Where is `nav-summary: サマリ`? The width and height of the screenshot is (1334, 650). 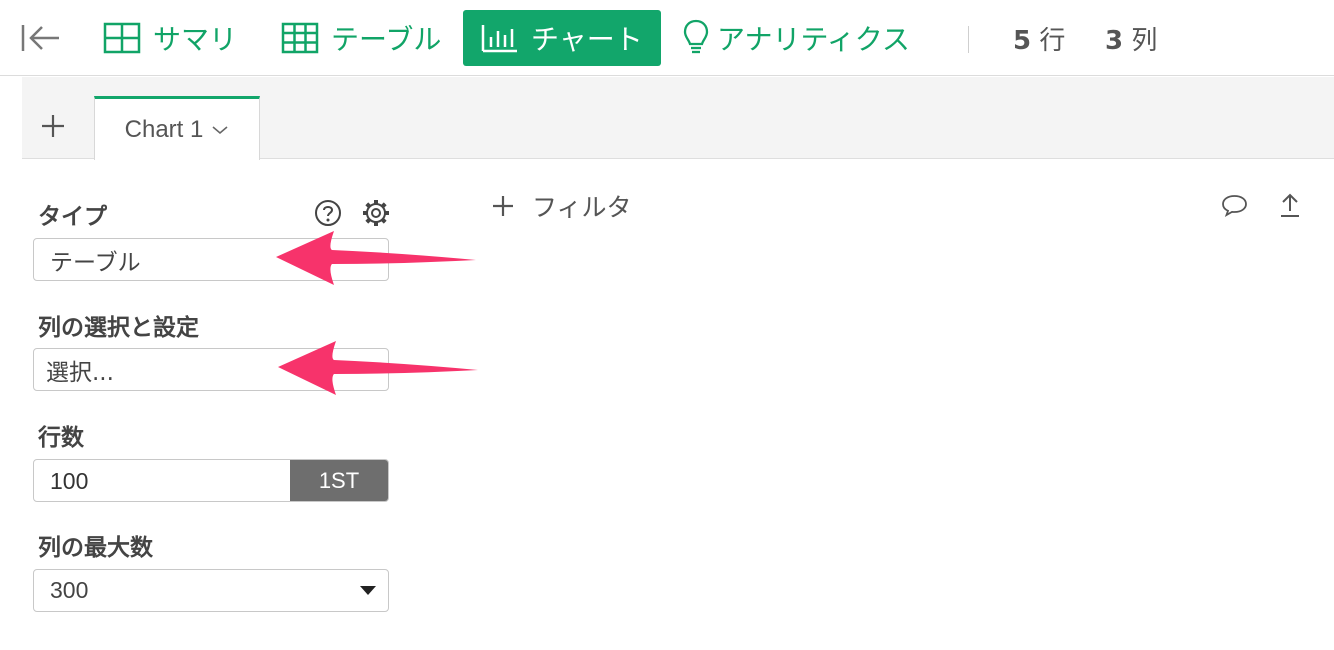
nav-summary: サマリ is located at coordinates (170, 38).